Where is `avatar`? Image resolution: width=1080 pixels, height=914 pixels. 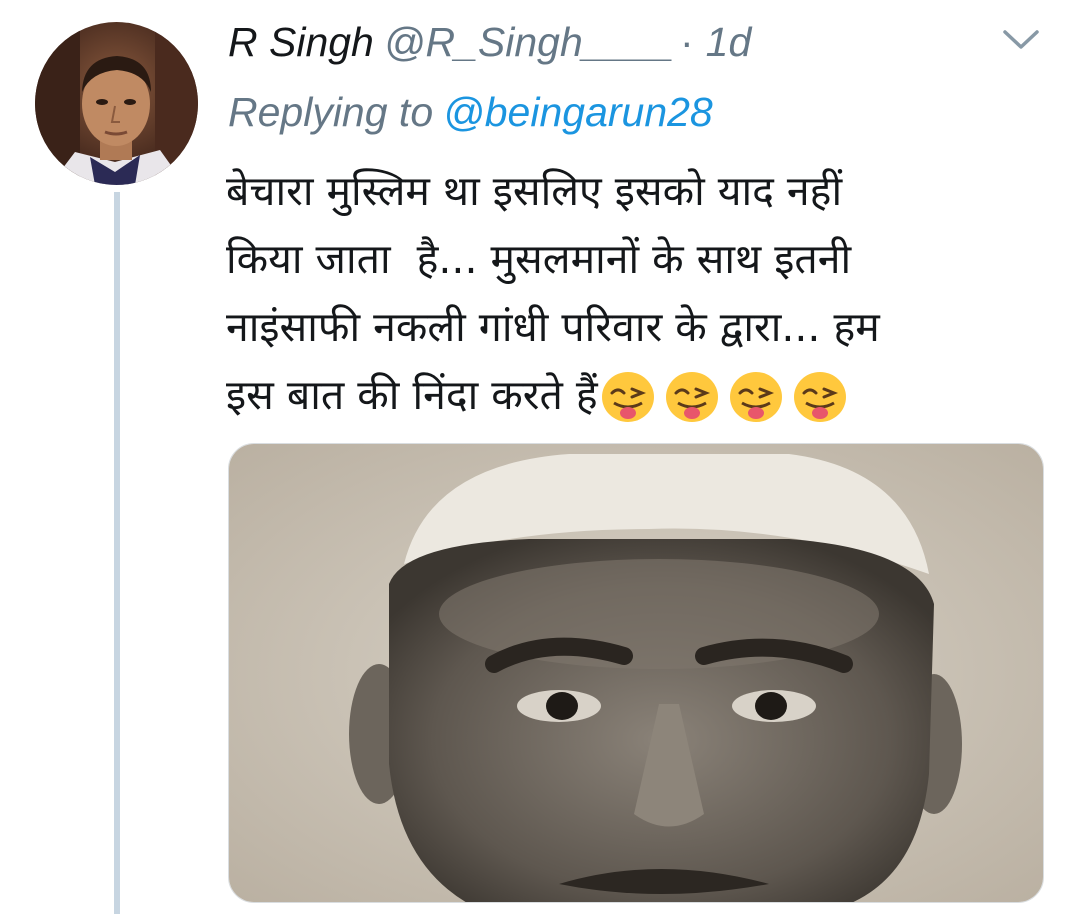
avatar is located at coordinates (116, 103).